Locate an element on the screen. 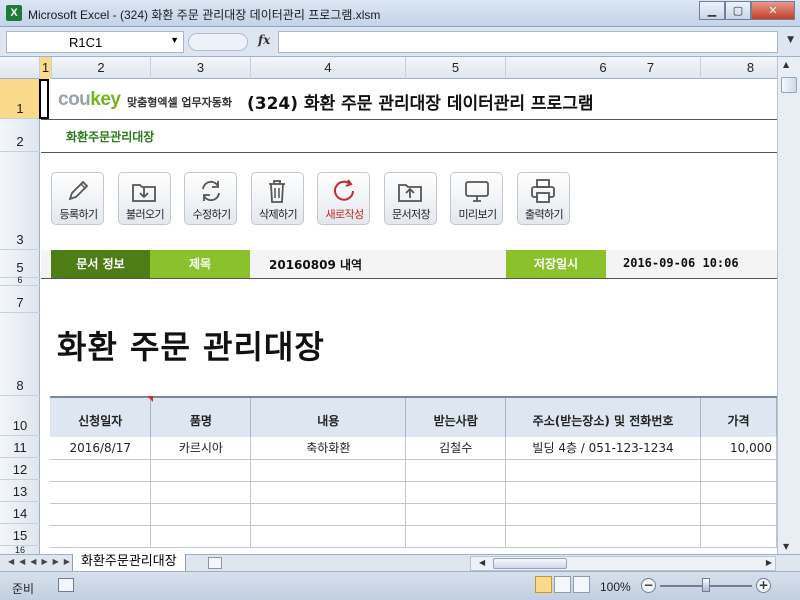 The image size is (800, 600). load-button: 불러오기 is located at coordinates (144, 198).